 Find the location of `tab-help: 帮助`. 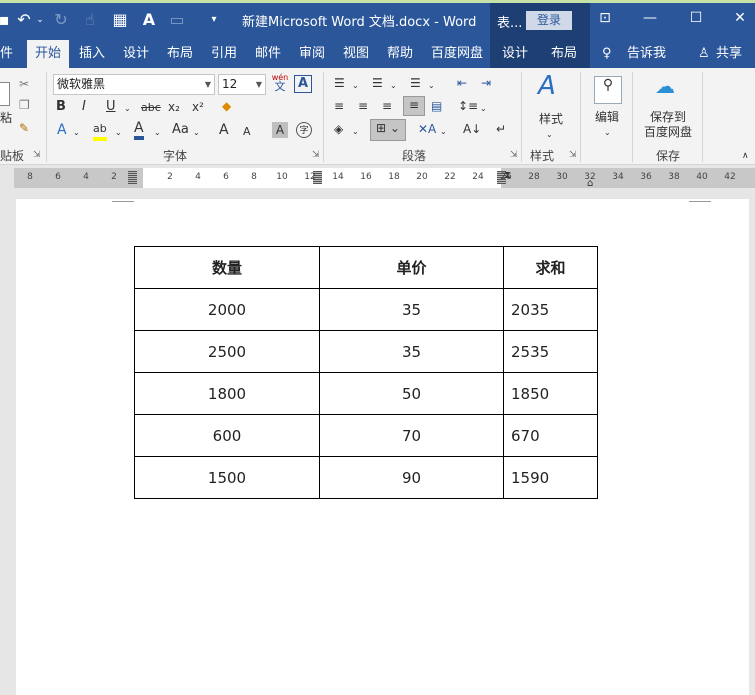

tab-help: 帮助 is located at coordinates (400, 54).